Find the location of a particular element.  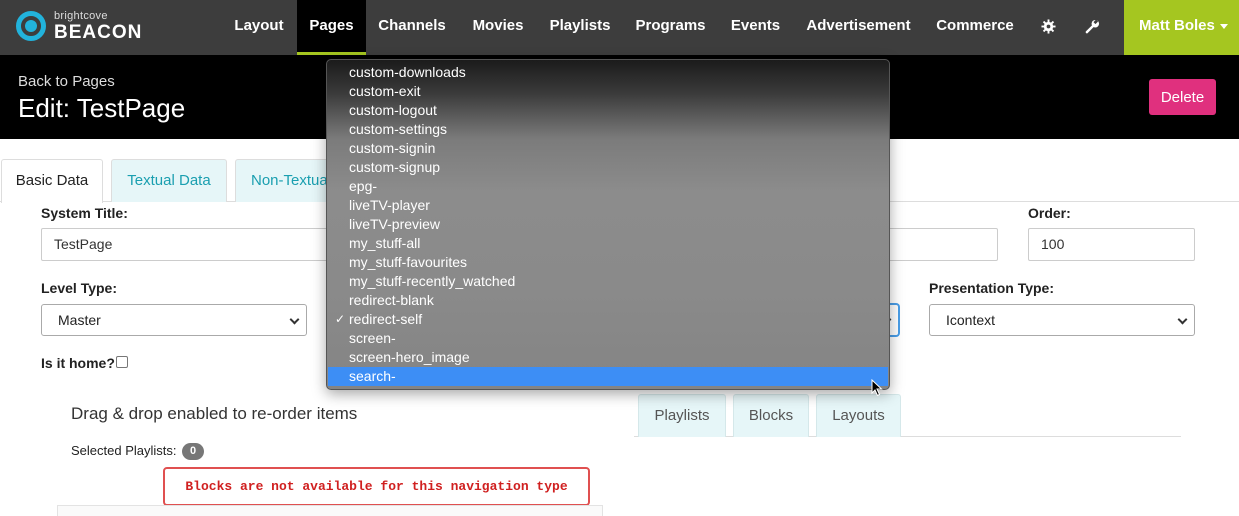

dropdown-option-label: custom-signin is located at coordinates (392, 148).